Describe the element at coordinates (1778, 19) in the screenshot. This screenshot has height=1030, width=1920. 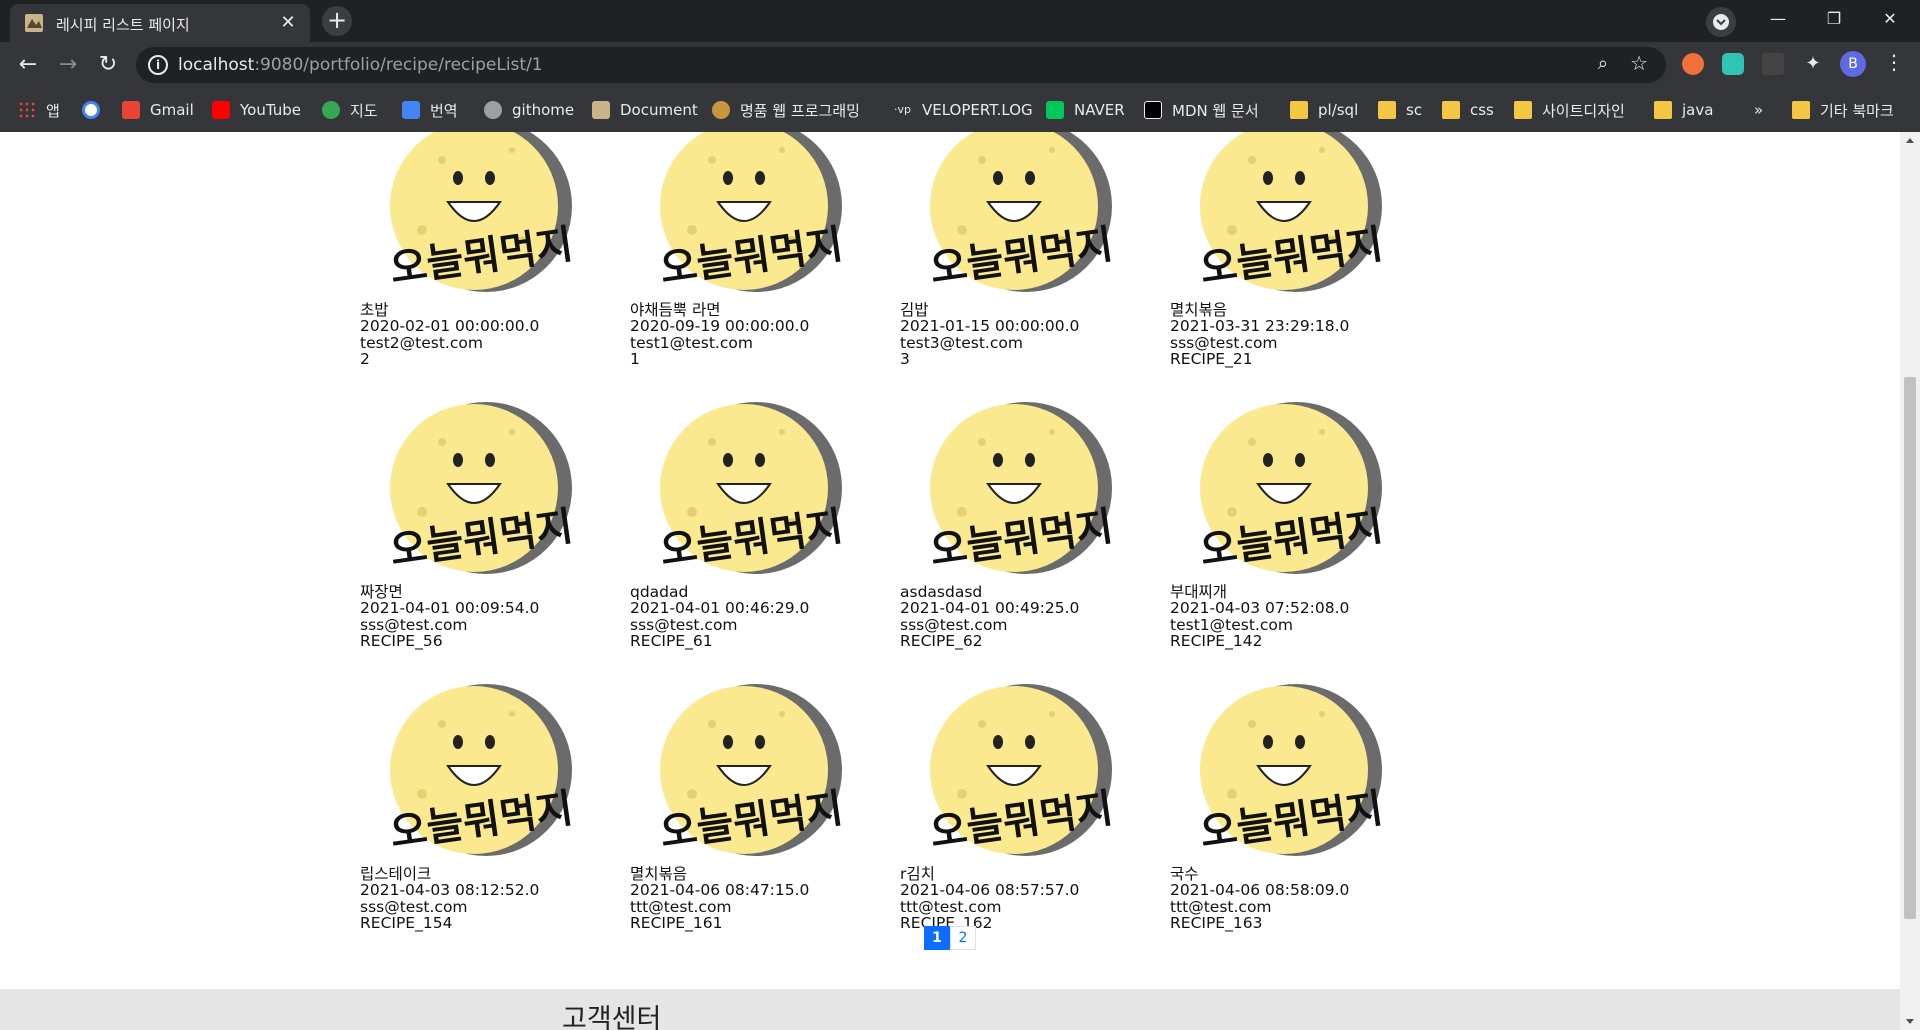
I see `minimize-button: —` at that location.